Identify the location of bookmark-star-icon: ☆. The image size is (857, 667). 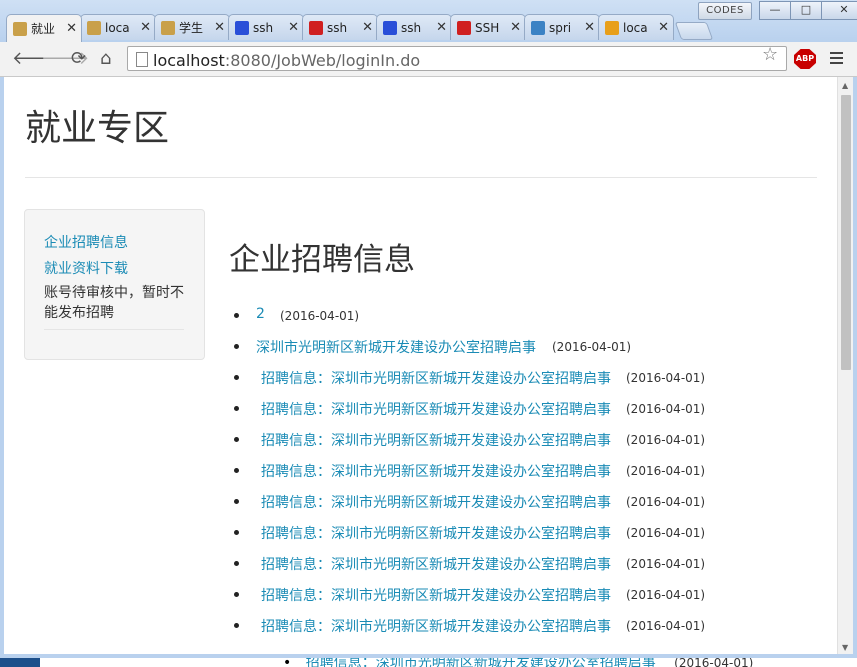
(770, 54).